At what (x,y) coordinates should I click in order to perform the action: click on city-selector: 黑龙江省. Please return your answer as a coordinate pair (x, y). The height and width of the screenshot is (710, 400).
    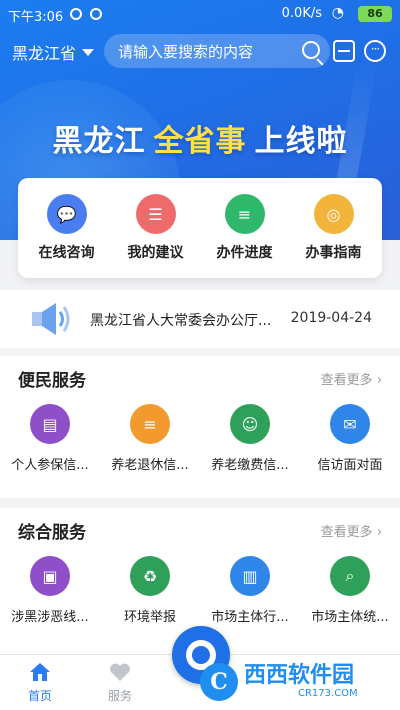
    Looking at the image, I should click on (53, 52).